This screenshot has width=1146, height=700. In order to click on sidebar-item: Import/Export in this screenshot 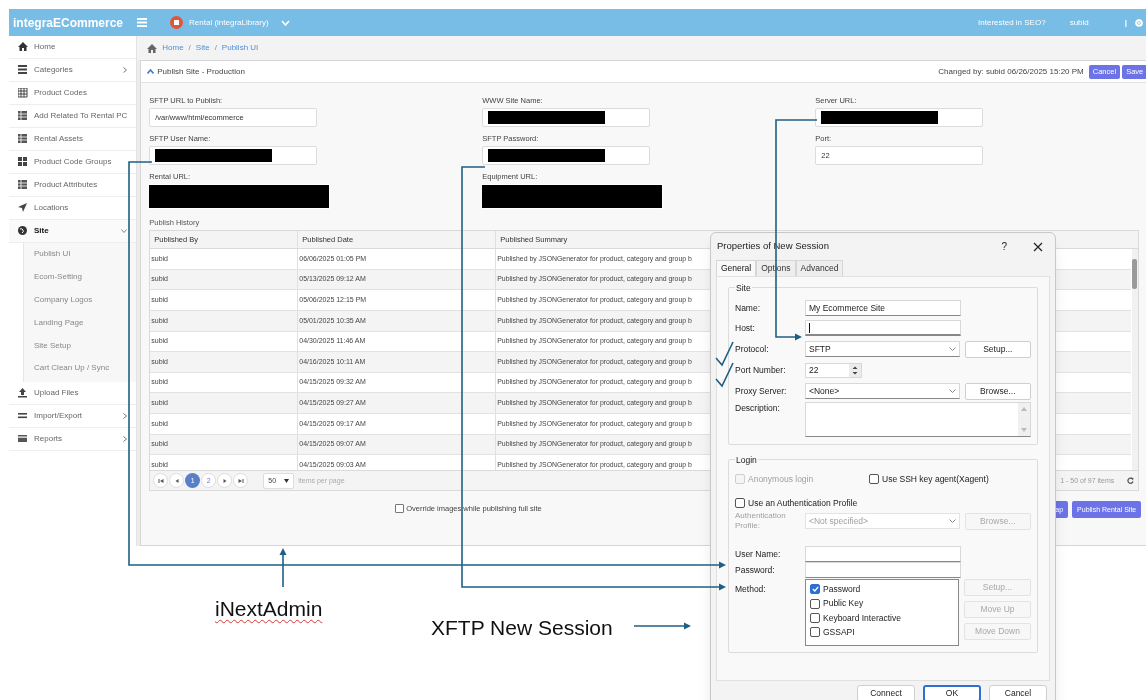, I will do `click(73, 416)`.